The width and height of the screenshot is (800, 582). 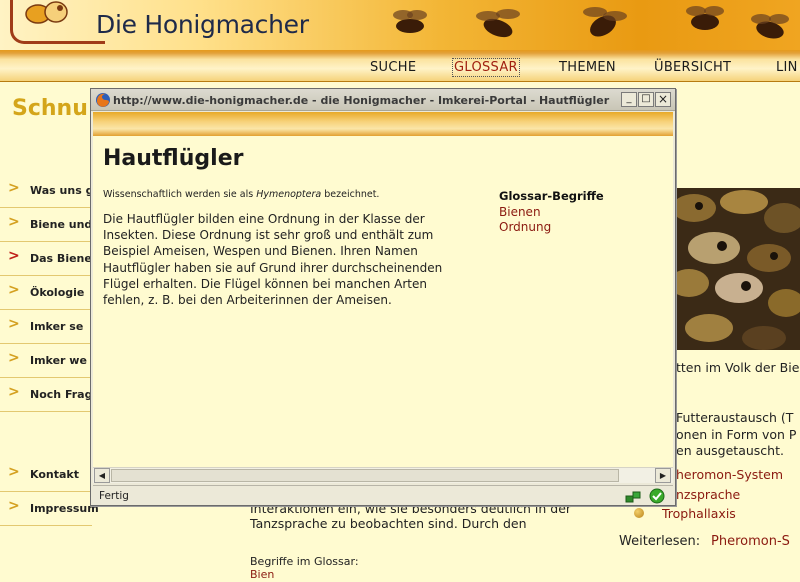 What do you see at coordinates (383, 124) in the screenshot?
I see `popup-header-band` at bounding box center [383, 124].